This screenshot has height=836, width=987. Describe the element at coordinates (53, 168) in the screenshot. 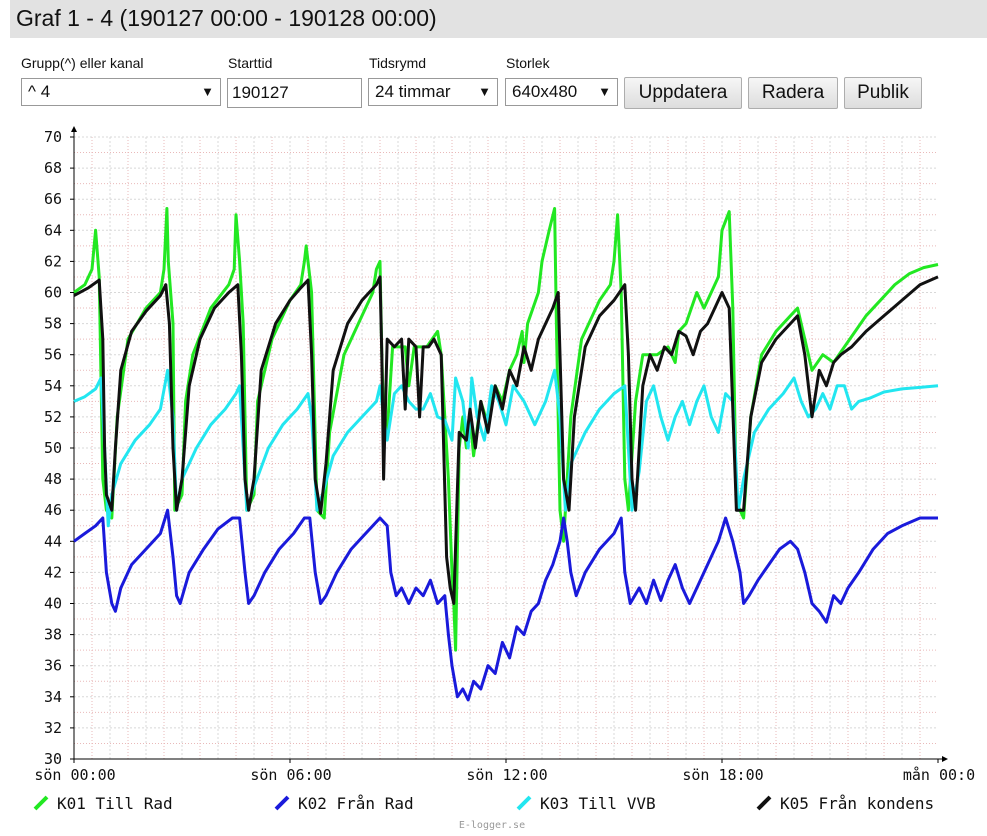

I see `y-tick-label: 68` at that location.